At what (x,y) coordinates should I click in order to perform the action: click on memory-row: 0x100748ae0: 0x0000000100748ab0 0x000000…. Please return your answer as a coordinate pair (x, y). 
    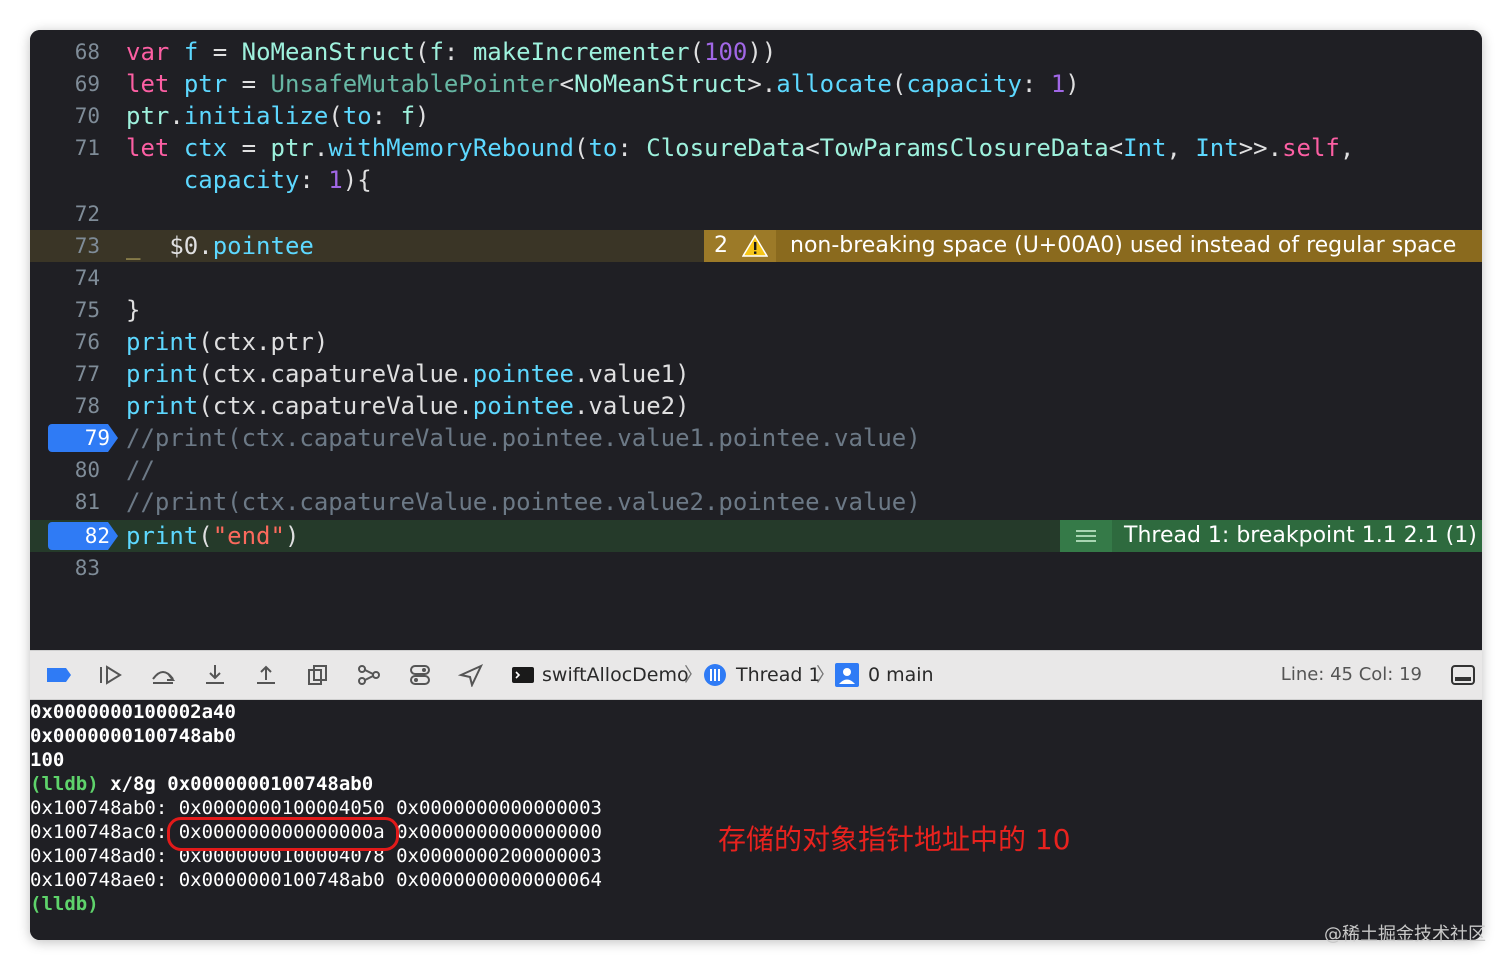
    Looking at the image, I should click on (316, 880).